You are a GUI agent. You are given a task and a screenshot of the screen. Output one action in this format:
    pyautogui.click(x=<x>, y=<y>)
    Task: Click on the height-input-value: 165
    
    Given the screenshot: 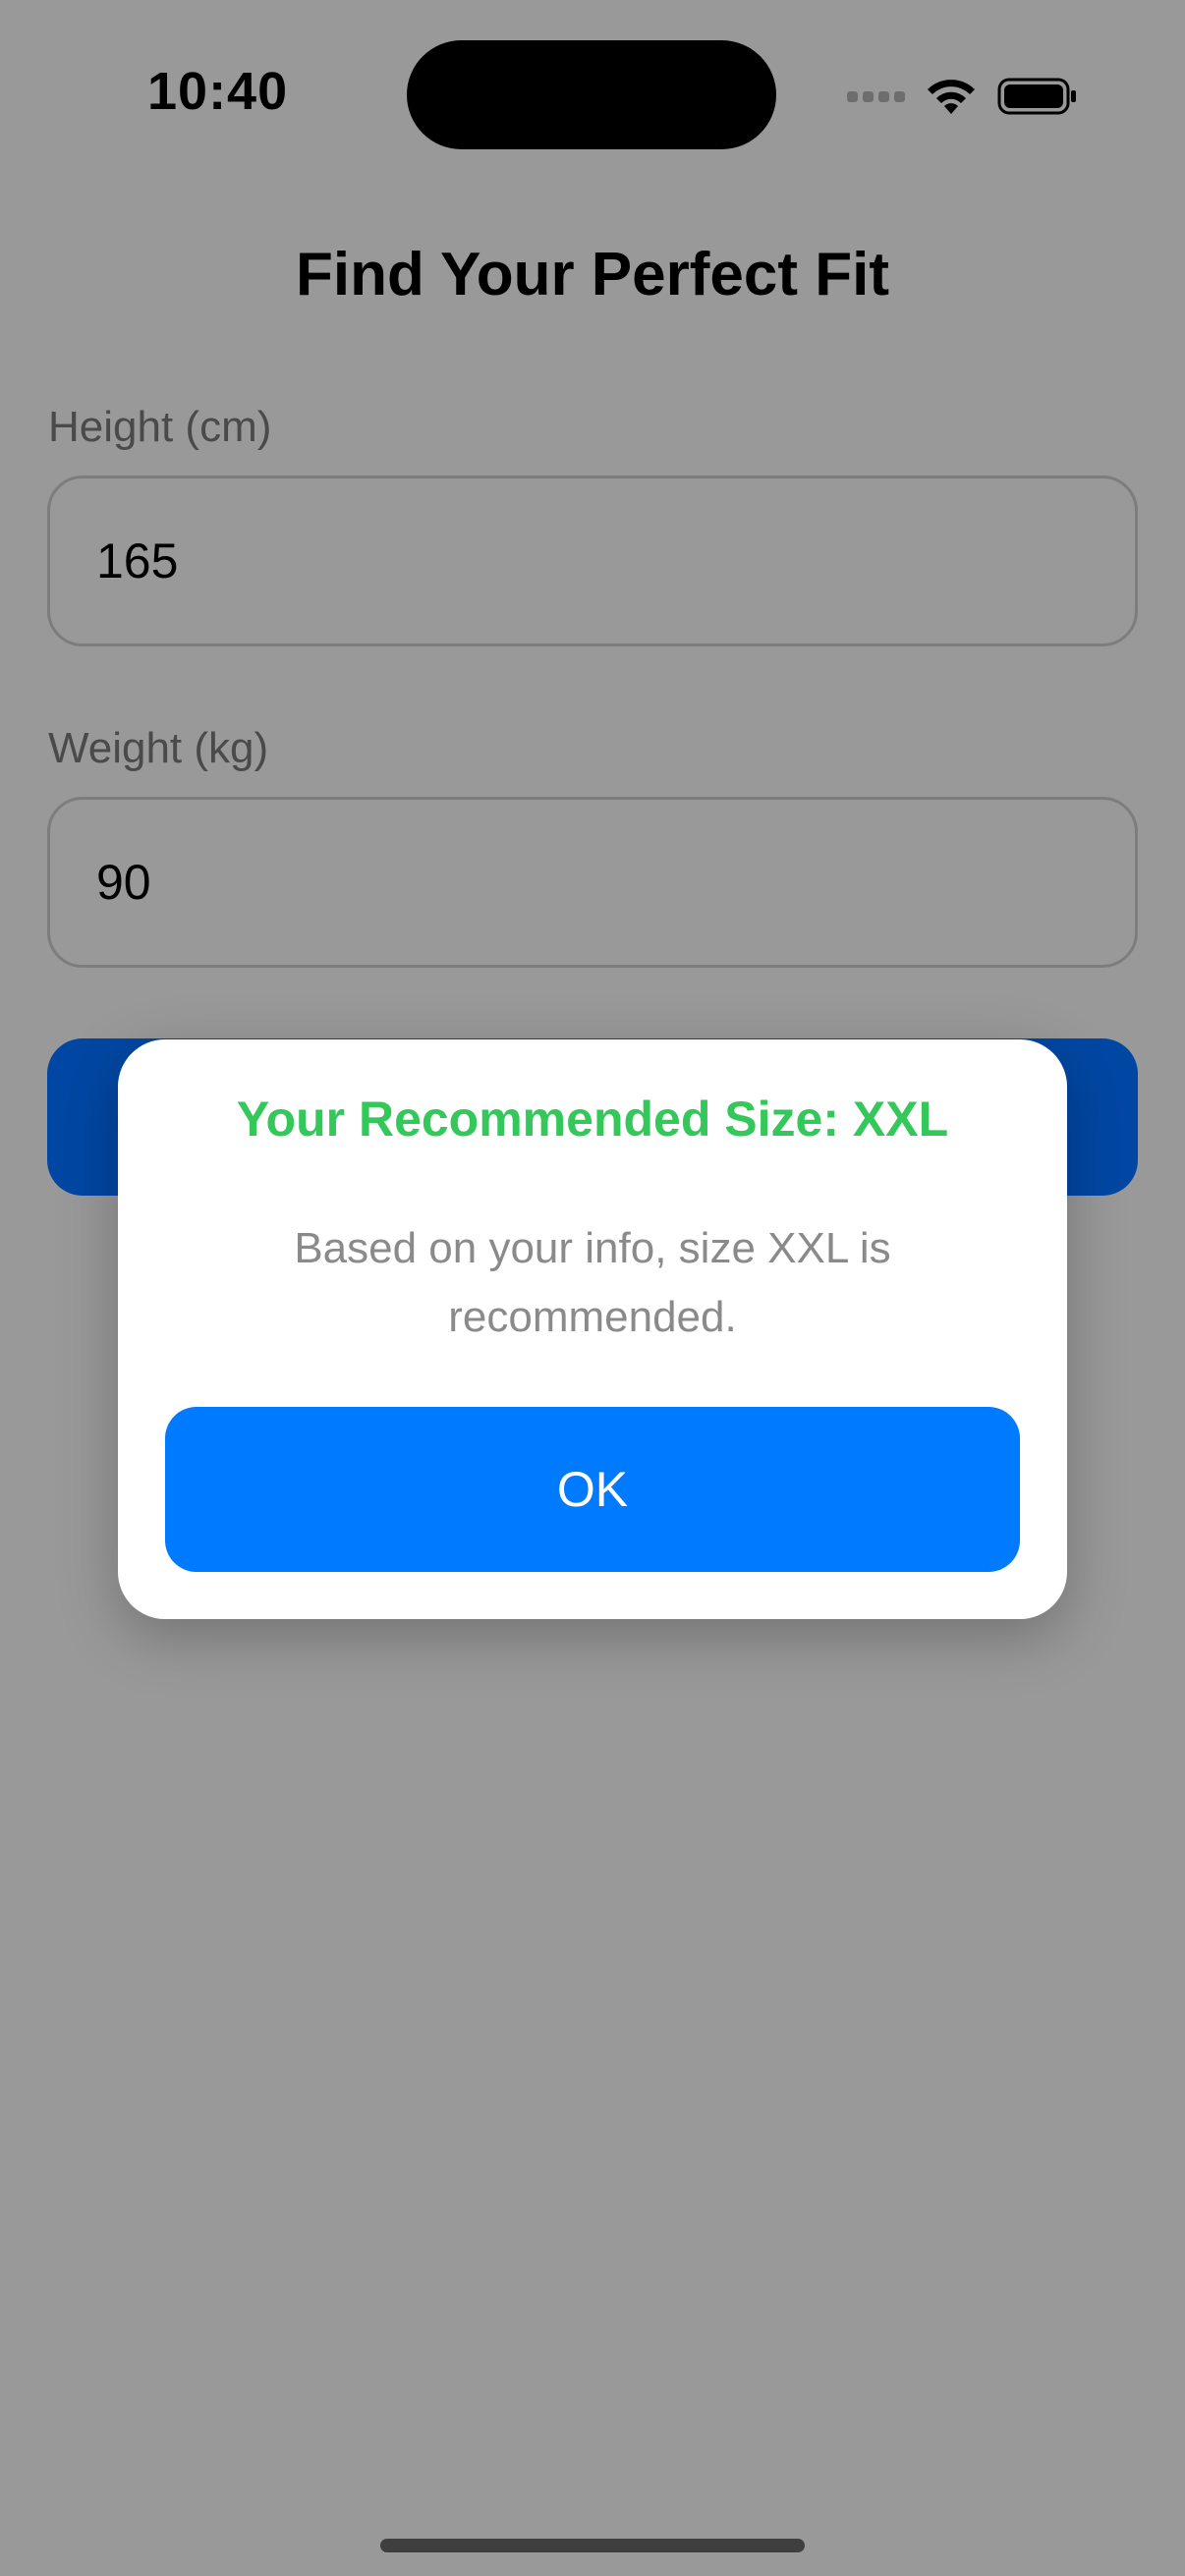 What is the action you would take?
    pyautogui.click(x=137, y=560)
    